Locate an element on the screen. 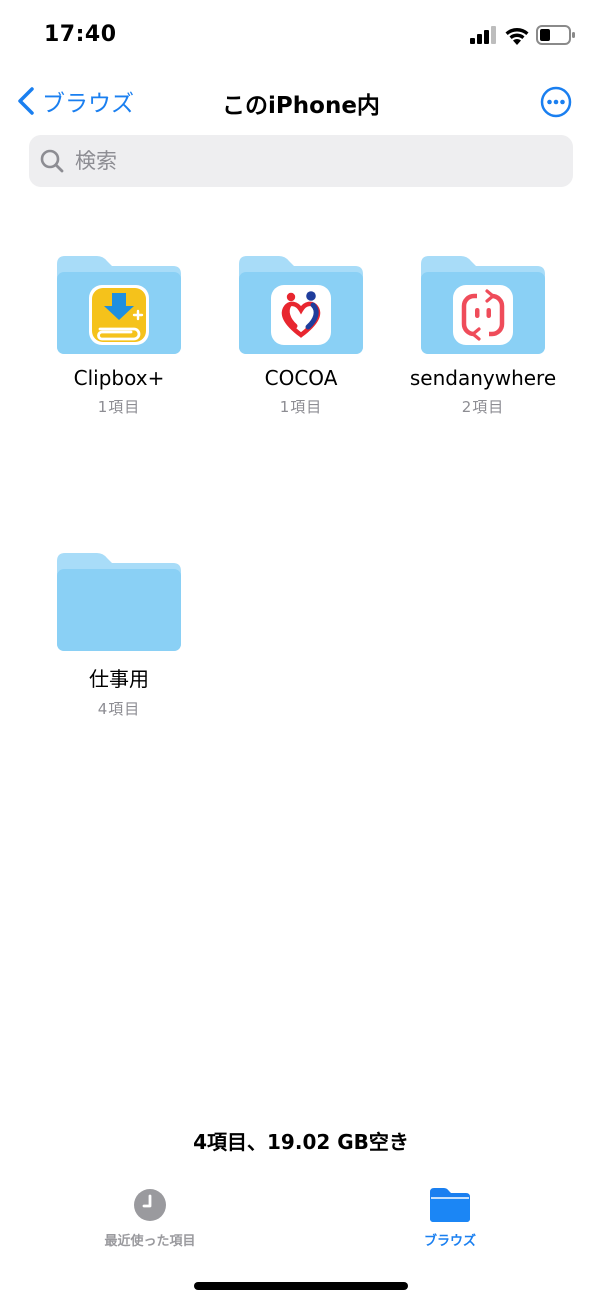 The height and width of the screenshot is (1302, 602). folder-cocoa: COCOA 1項目 is located at coordinates (301, 336).